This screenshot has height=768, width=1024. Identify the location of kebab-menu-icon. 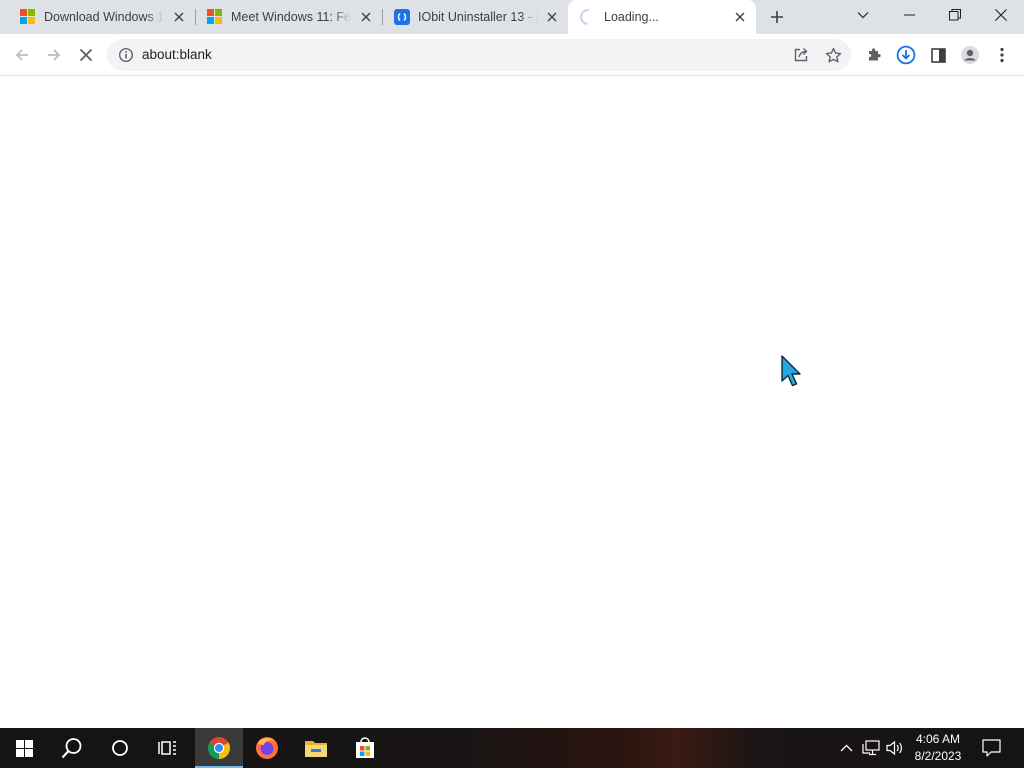
(1002, 55).